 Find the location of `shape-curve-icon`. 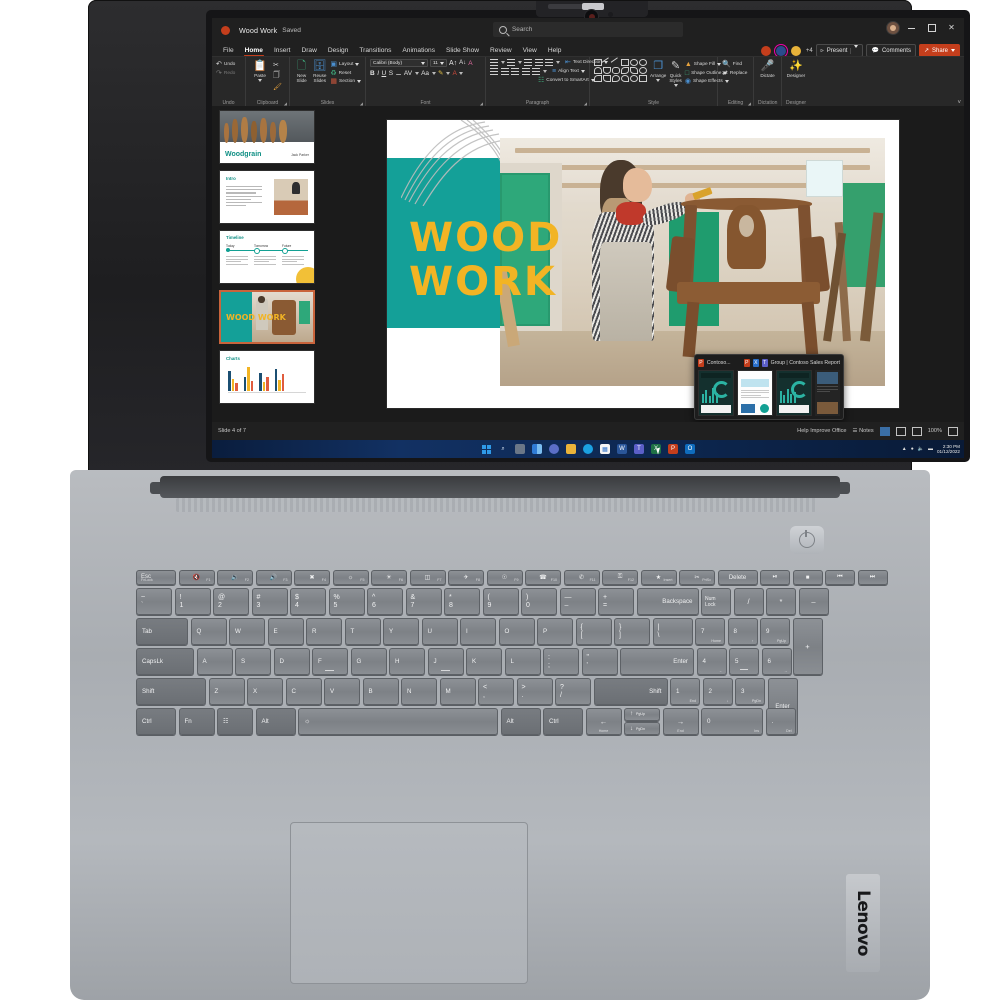

shape-curve-icon is located at coordinates (616, 70).